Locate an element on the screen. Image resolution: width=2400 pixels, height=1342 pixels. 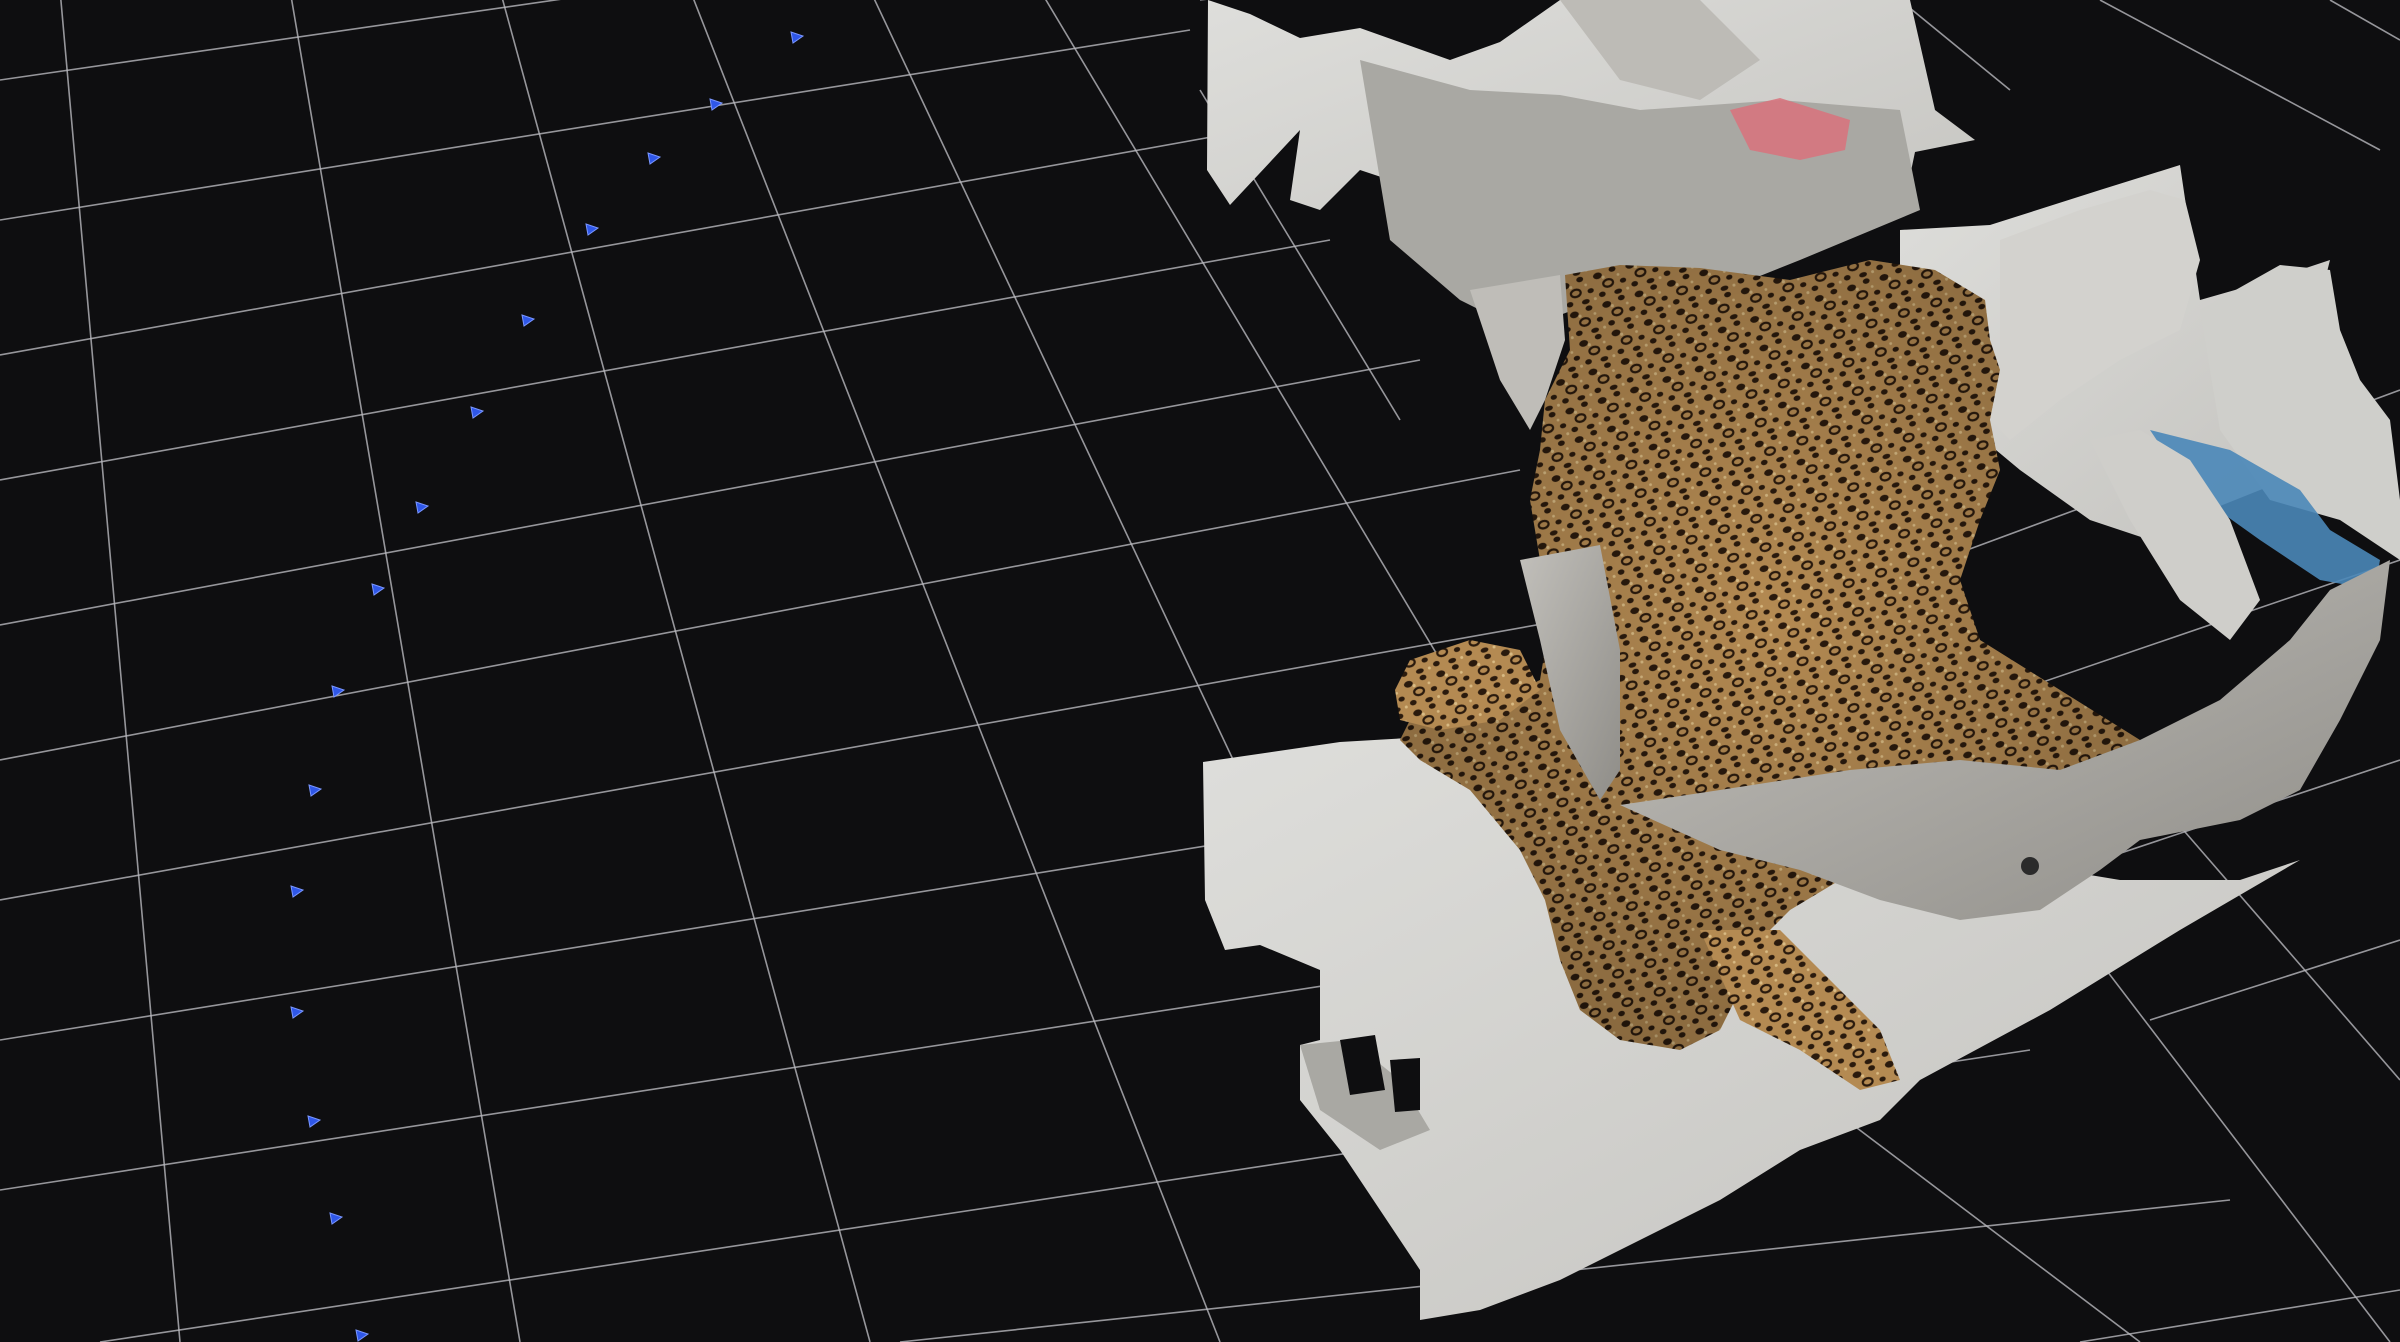
debris-dark is located at coordinates (2030, 866).